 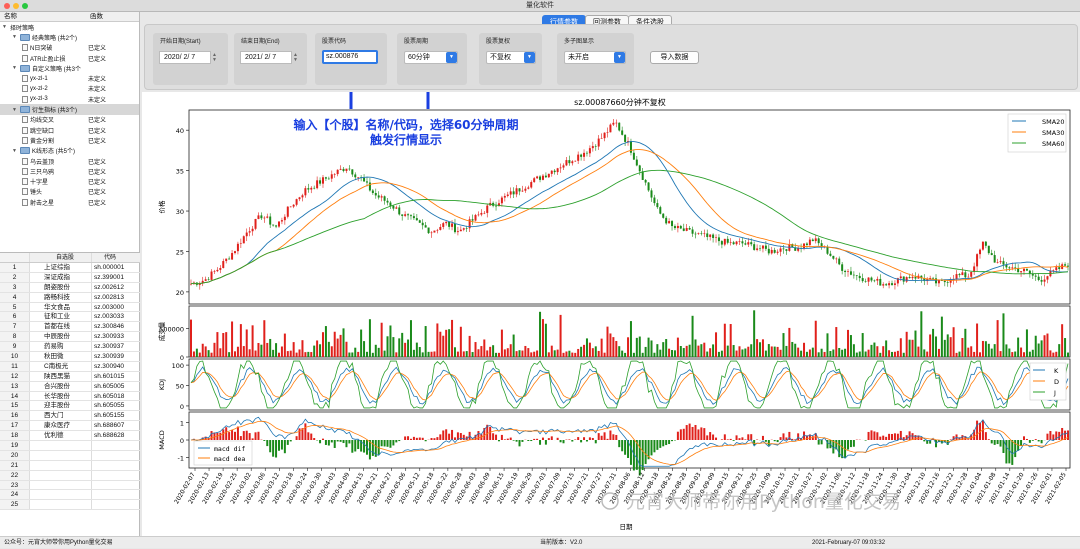 What do you see at coordinates (70, 505) in the screenshot?
I see `table-row: 25` at bounding box center [70, 505].